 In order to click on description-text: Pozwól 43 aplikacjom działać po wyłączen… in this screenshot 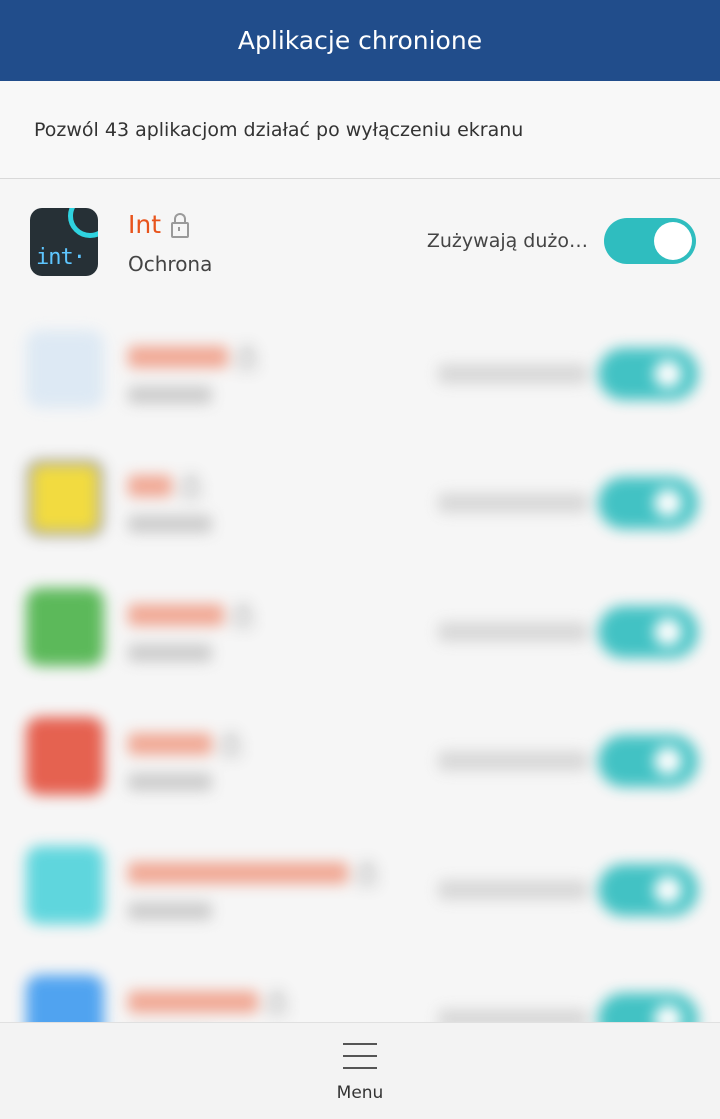, I will do `click(279, 129)`.